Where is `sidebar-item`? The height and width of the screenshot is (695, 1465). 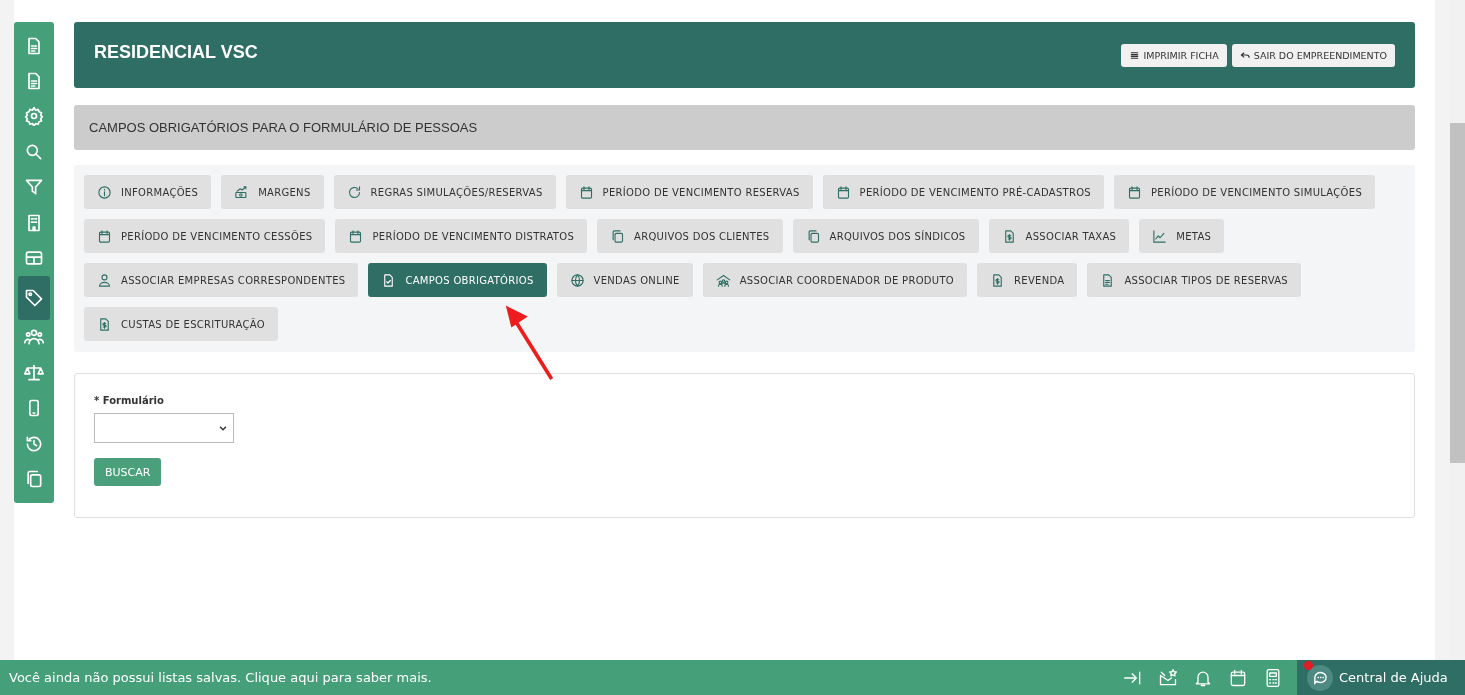
sidebar-item is located at coordinates (34, 297).